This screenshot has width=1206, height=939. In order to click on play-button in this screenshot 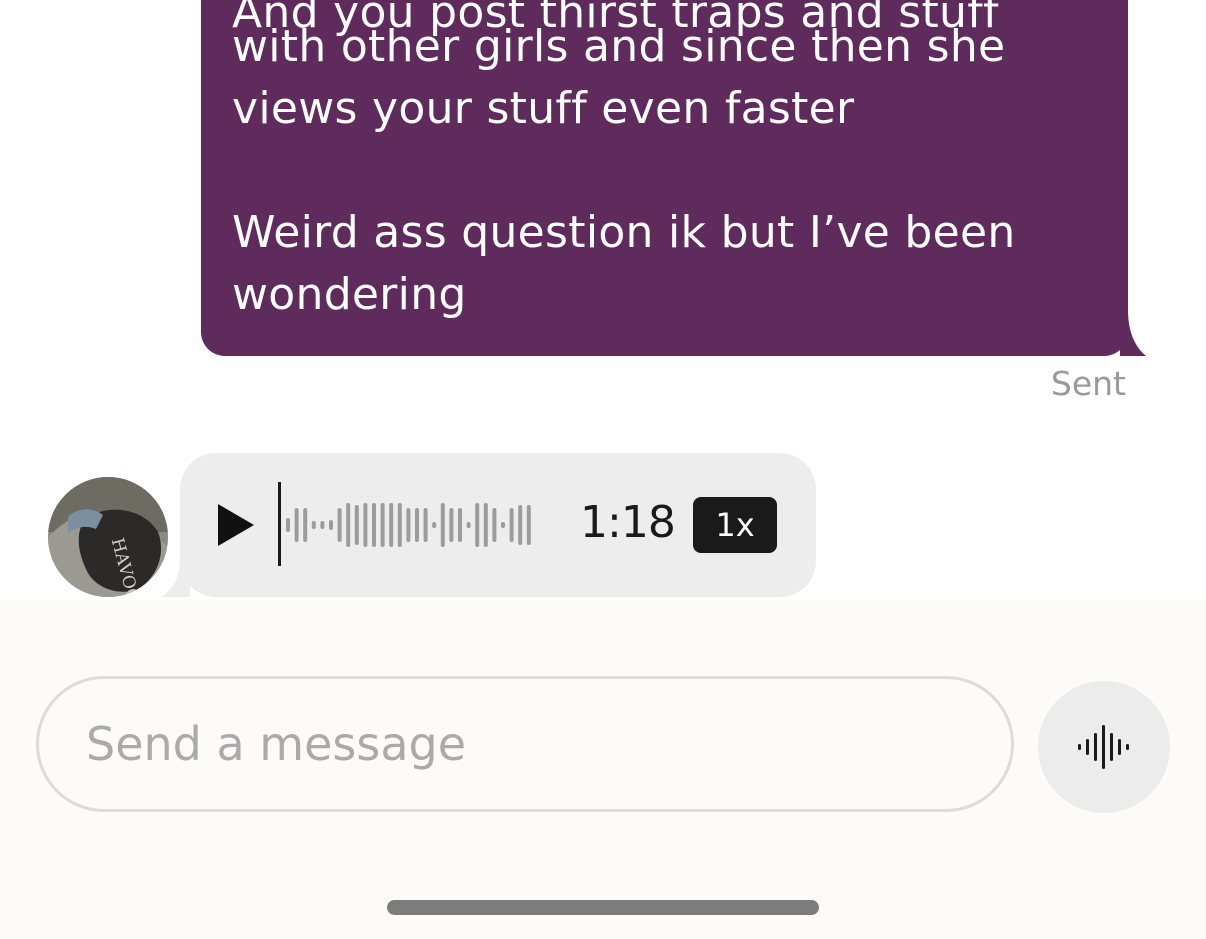, I will do `click(236, 525)`.